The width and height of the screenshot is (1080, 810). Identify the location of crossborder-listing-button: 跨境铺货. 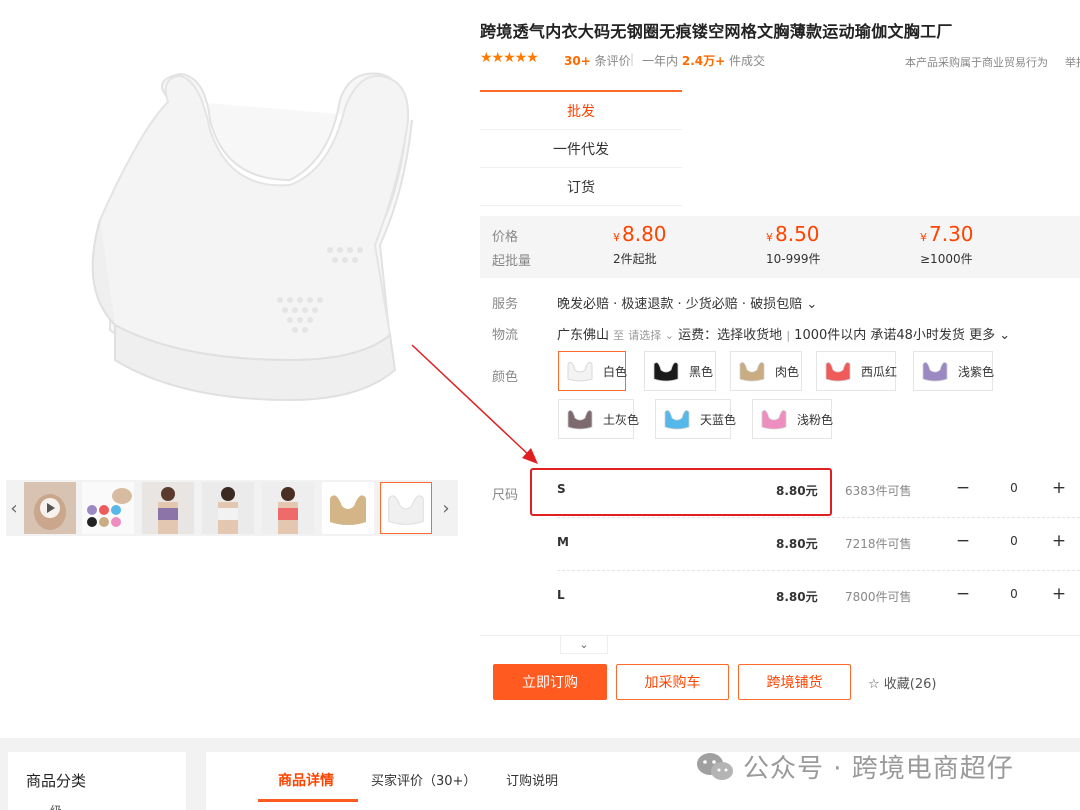
(794, 682).